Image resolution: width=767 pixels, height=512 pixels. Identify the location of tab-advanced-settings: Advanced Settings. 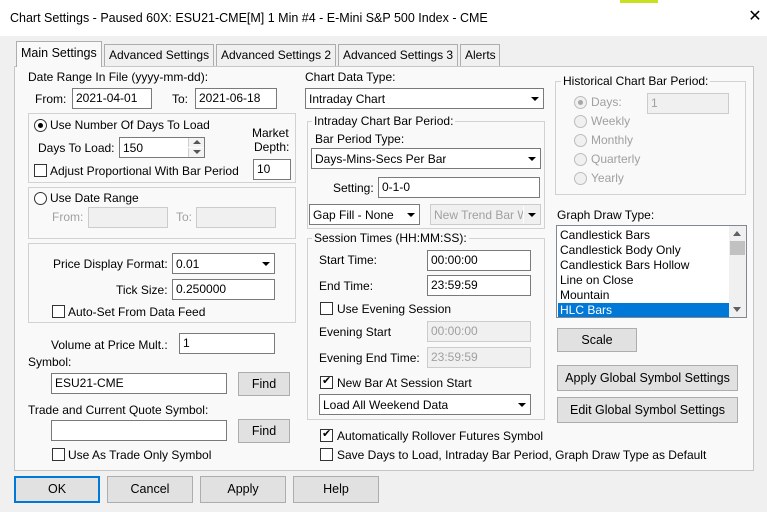
(159, 55).